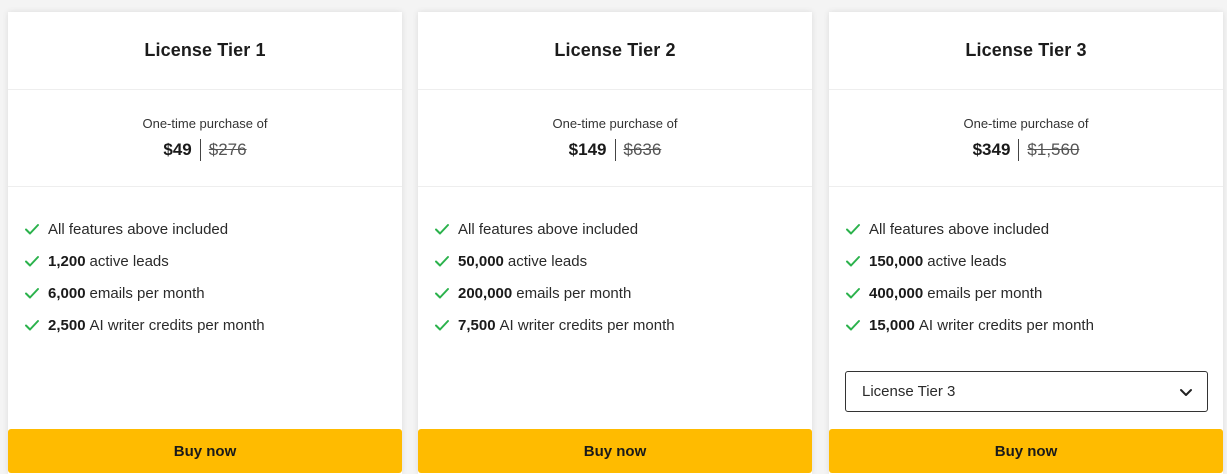 The height and width of the screenshot is (474, 1227). Describe the element at coordinates (1186, 392) in the screenshot. I see `chevron-down-icon` at that location.